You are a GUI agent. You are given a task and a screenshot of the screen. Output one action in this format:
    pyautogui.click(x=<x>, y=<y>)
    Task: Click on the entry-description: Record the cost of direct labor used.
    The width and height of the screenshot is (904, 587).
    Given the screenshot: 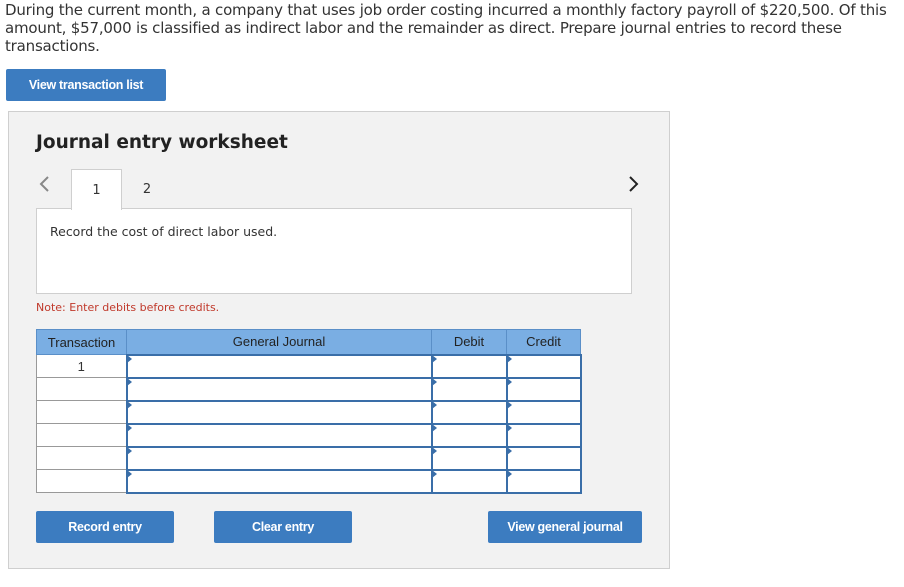 What is the action you would take?
    pyautogui.click(x=164, y=231)
    